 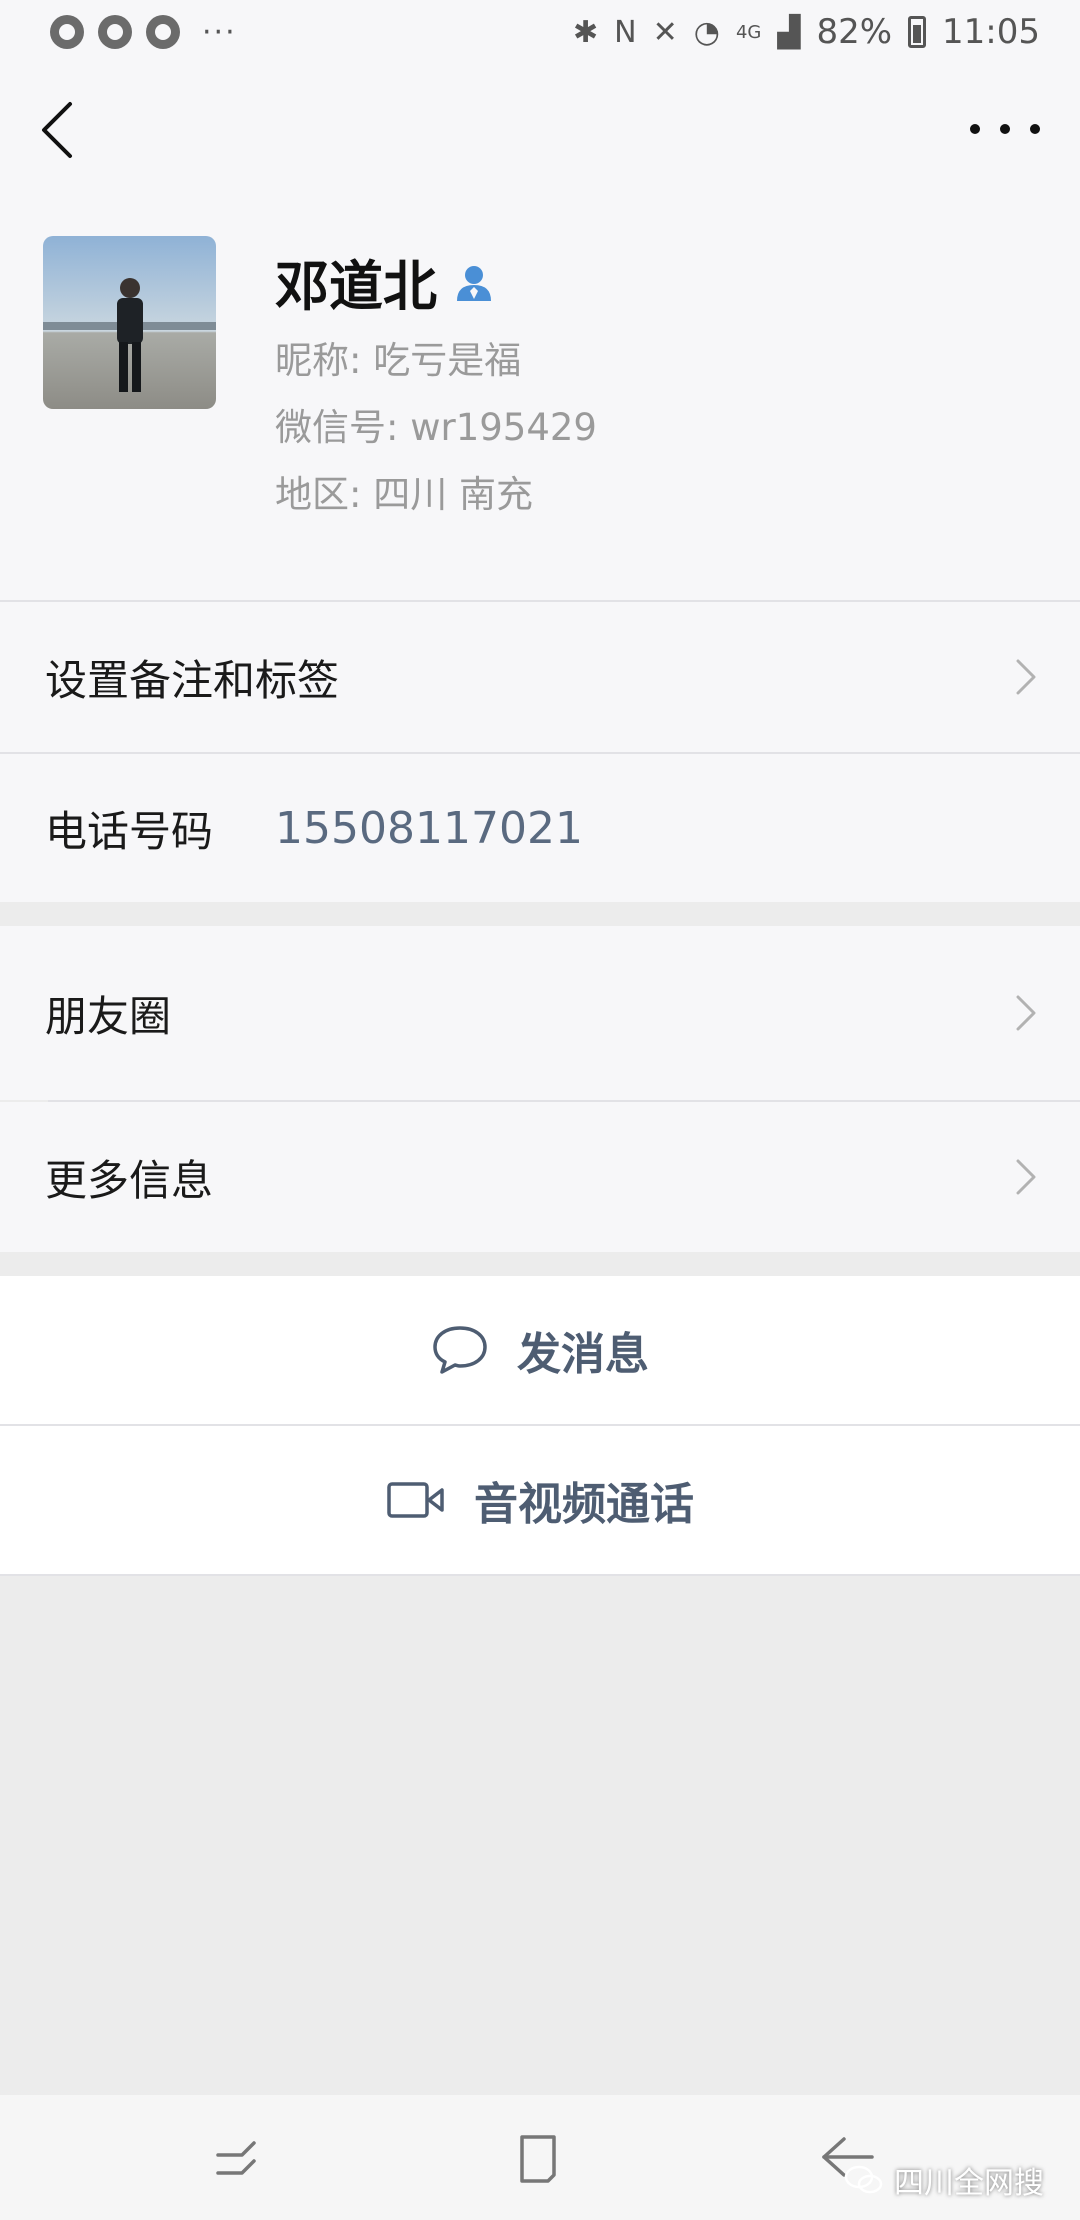 I want to click on phone-row: 电话号码 15508117021, so click(x=540, y=828).